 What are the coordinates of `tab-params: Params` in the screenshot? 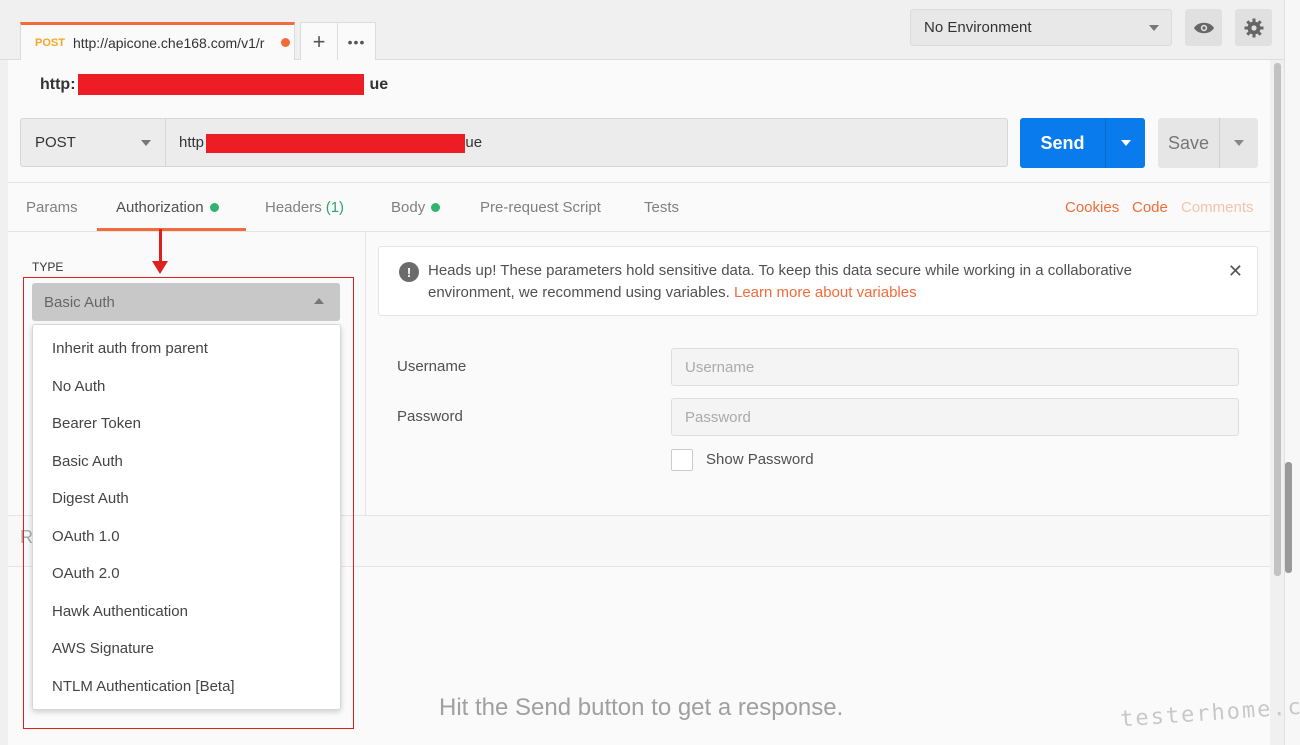 It's located at (52, 207).